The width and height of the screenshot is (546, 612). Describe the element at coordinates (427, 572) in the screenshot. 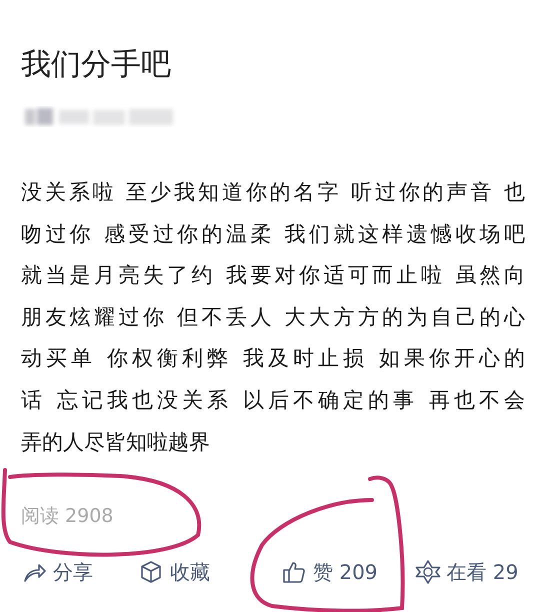

I see `hexagram-icon` at that location.